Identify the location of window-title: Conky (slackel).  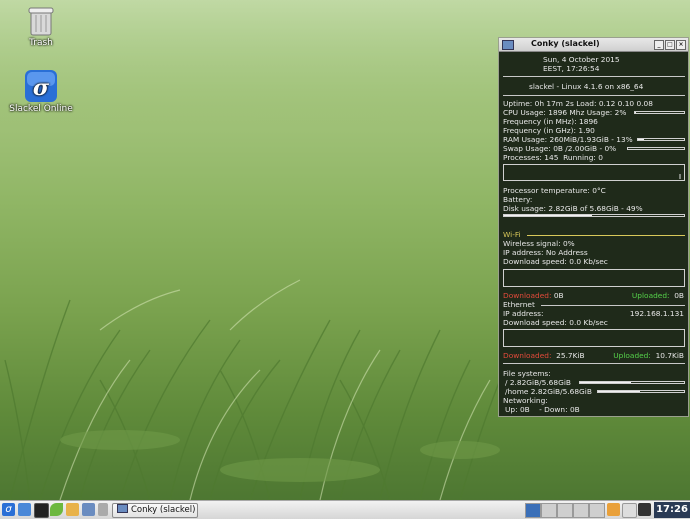
(565, 43).